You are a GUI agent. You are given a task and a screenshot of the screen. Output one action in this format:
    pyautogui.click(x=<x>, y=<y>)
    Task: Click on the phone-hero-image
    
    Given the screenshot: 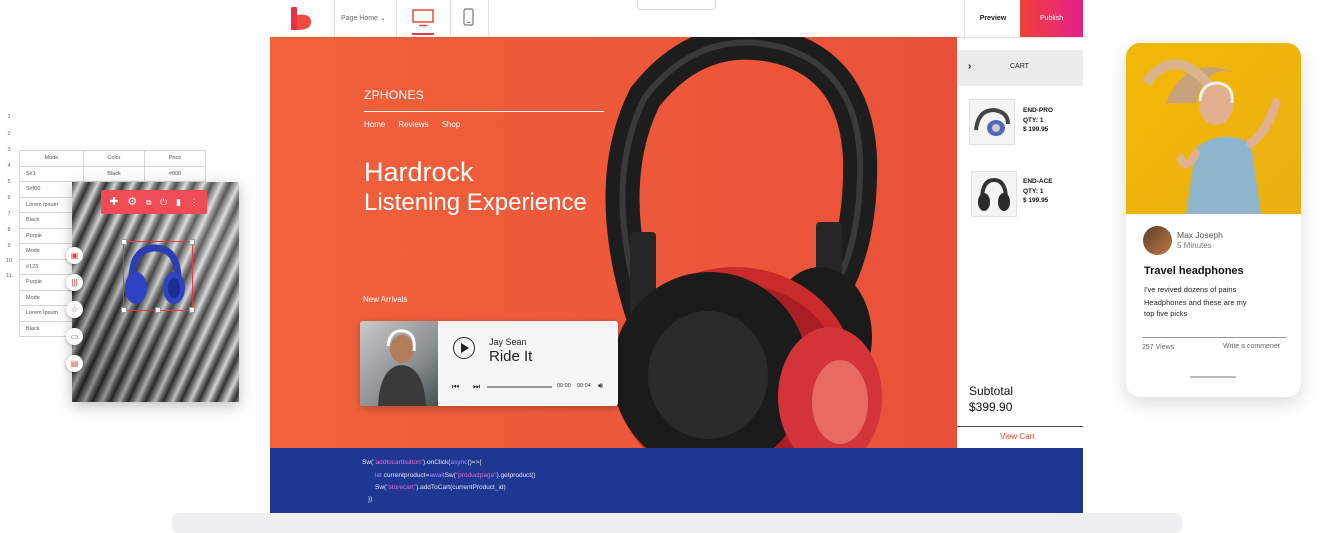 What is the action you would take?
    pyautogui.click(x=1213, y=128)
    